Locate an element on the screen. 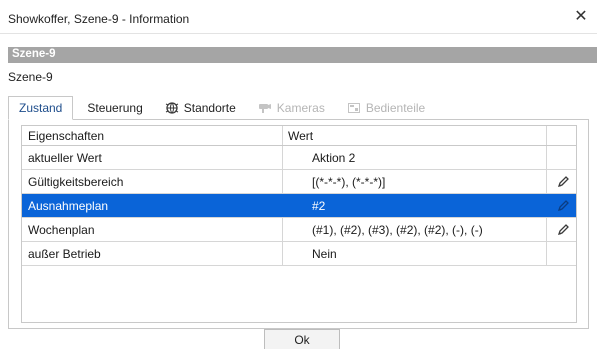 The height and width of the screenshot is (349, 597). window-title: Showkoffer, Szene-9 - Information is located at coordinates (99, 19).